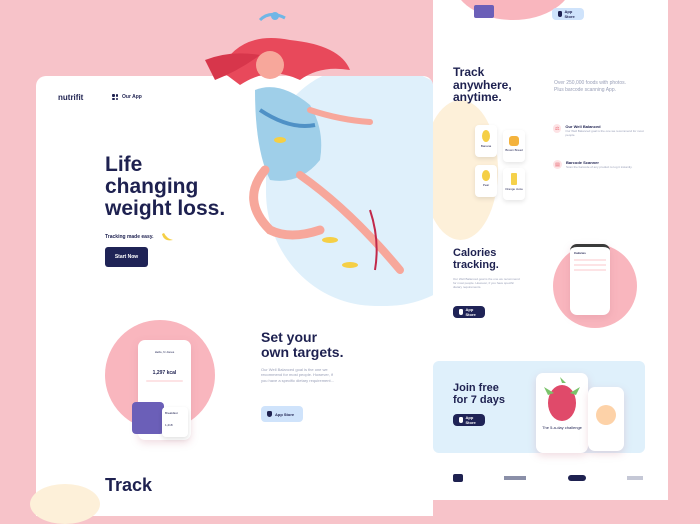 The image size is (700, 524). Describe the element at coordinates (486, 146) in the screenshot. I see `food-label-banana: Banana` at that location.